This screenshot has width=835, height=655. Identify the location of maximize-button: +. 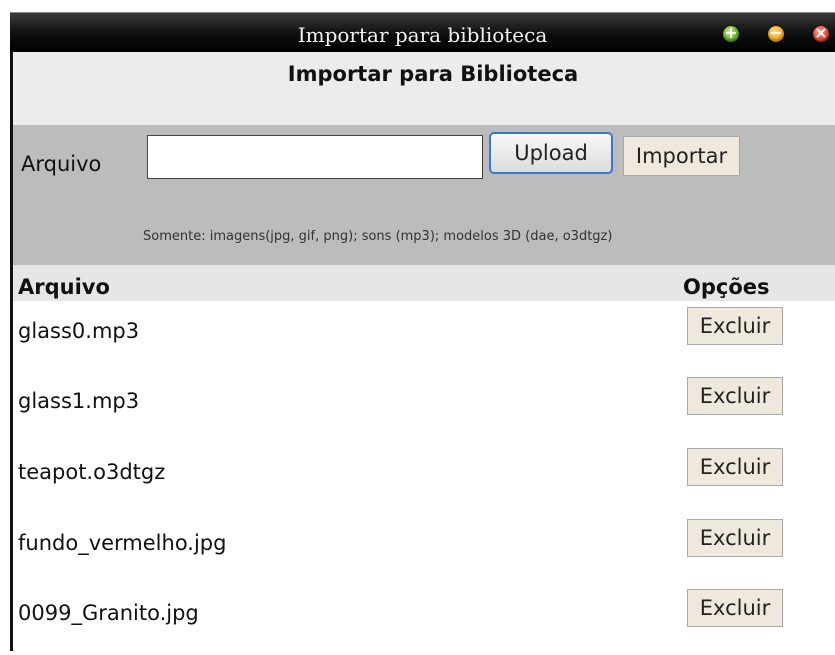
(731, 32).